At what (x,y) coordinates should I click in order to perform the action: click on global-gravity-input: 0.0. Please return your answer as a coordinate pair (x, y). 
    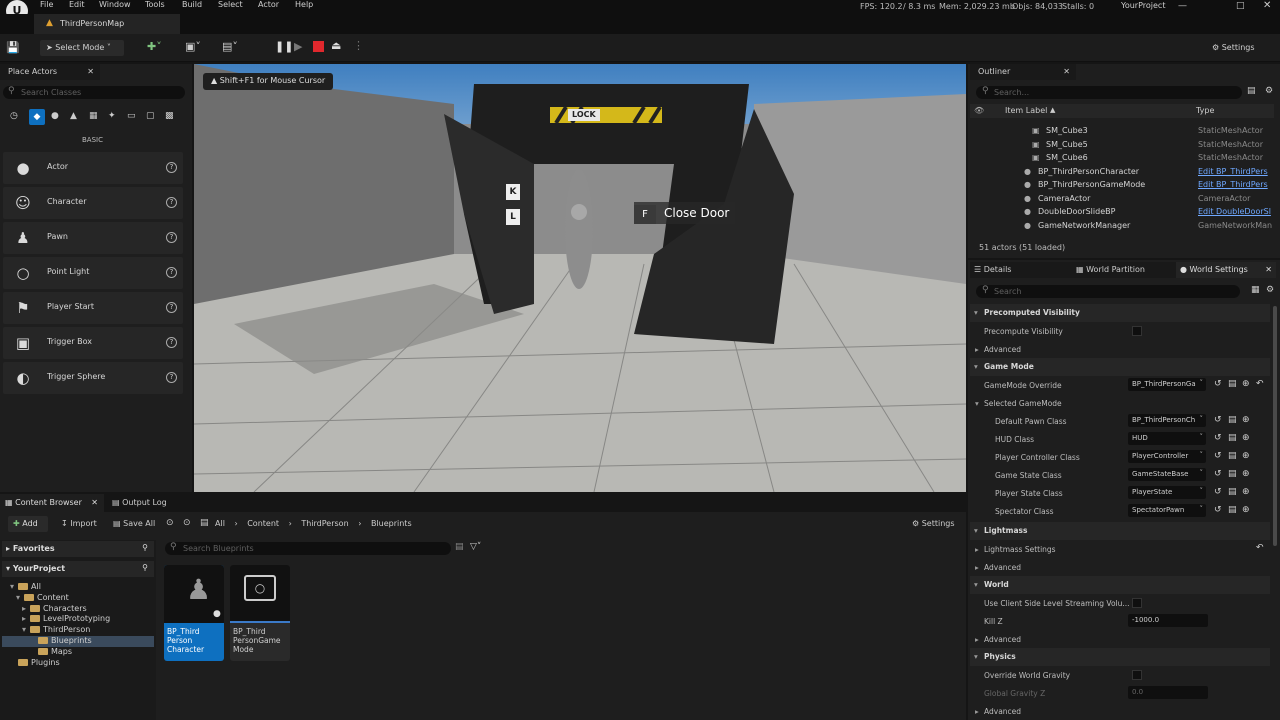
    Looking at the image, I should click on (1168, 692).